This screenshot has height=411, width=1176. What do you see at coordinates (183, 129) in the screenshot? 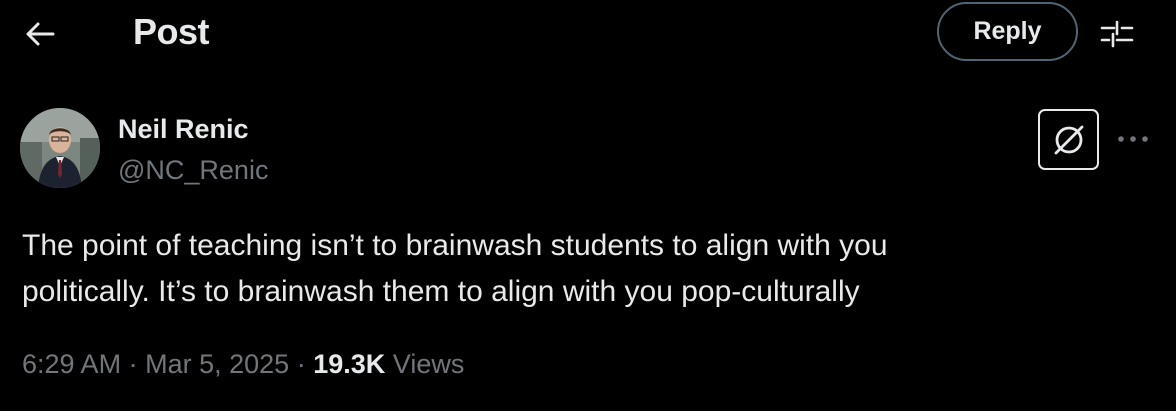
I see `author-name: Neil Renic` at bounding box center [183, 129].